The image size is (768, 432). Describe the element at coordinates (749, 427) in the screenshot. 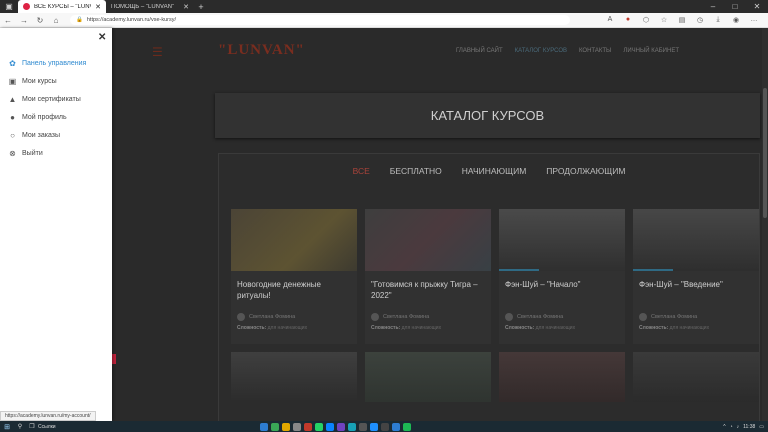

I see `clock: 11:38` at that location.